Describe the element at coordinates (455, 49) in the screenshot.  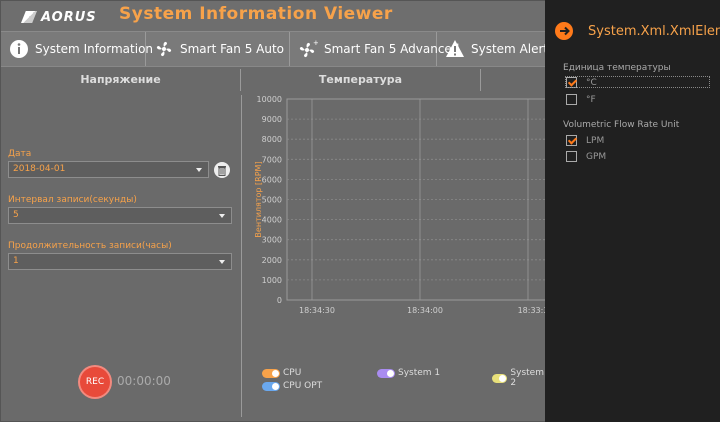
I see `alert-icon` at that location.